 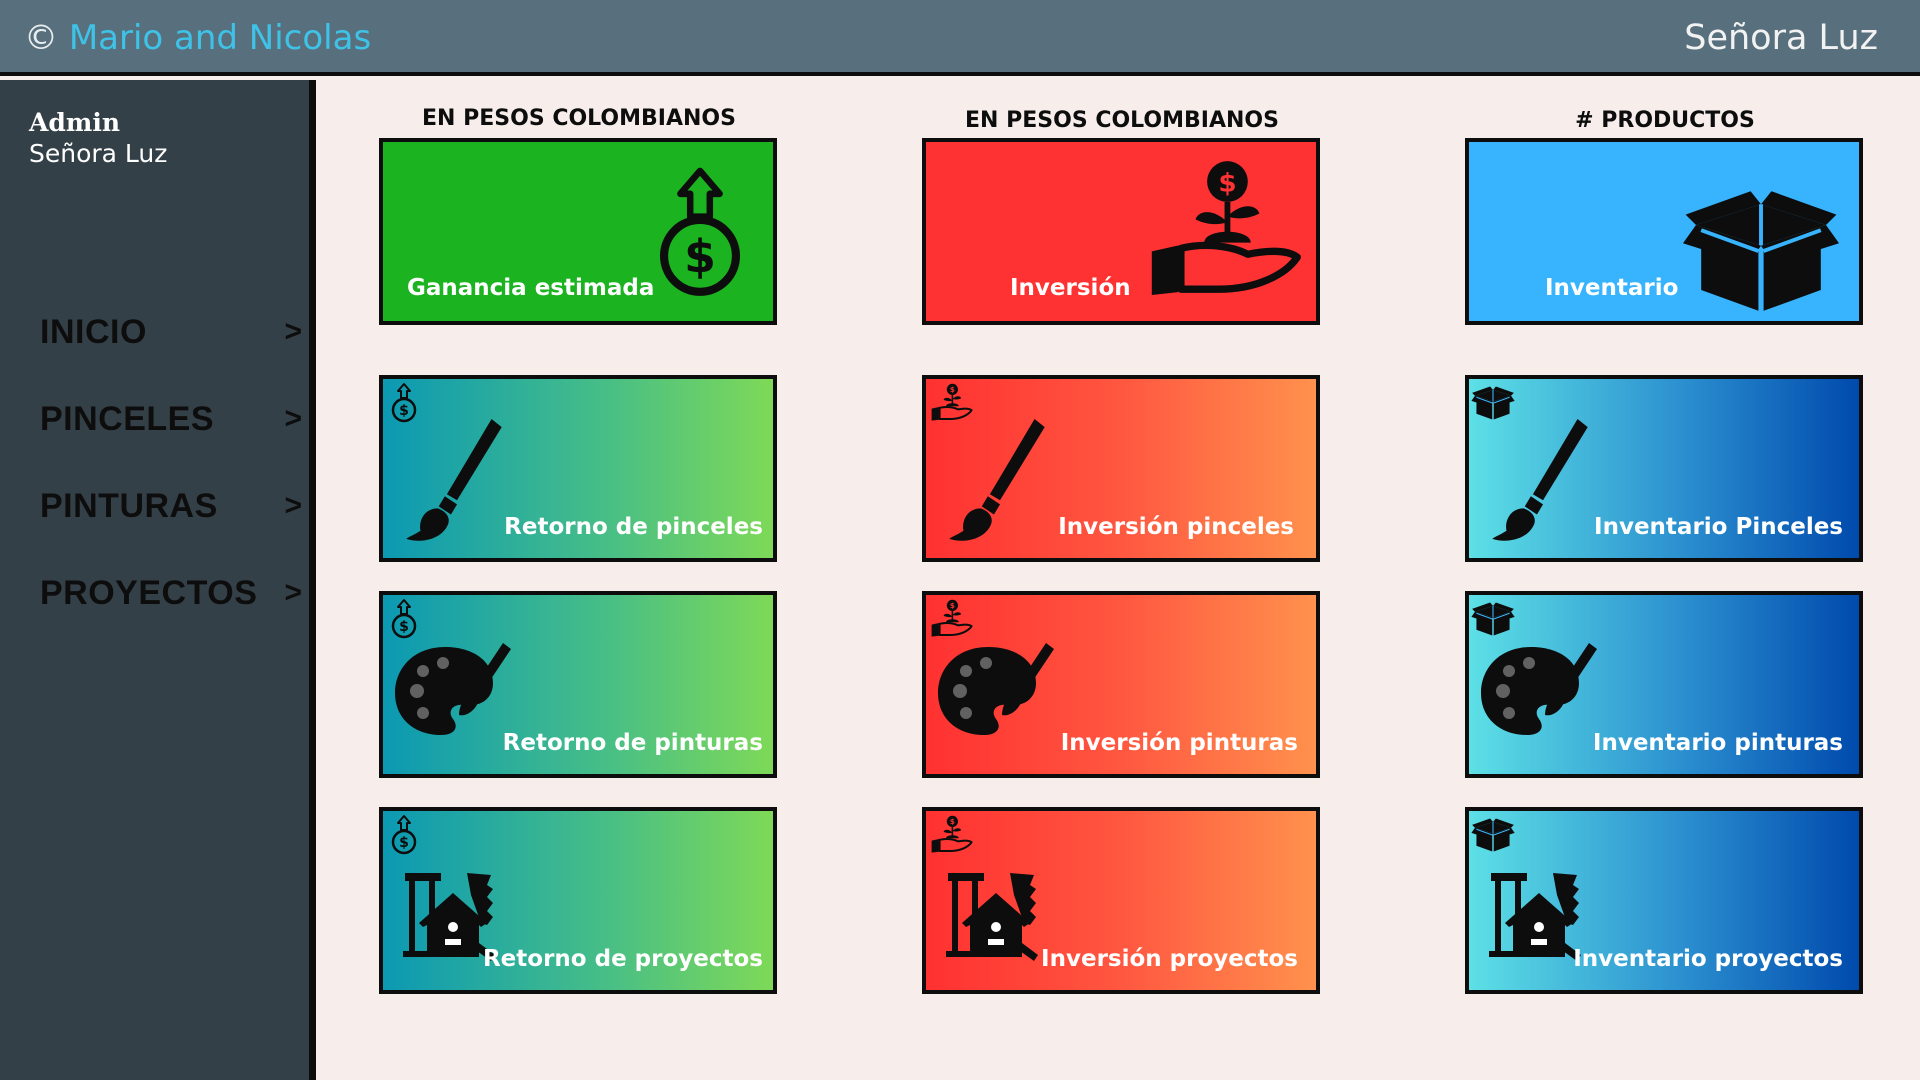 I want to click on card-label: Inversión pinceles, so click(x=1176, y=527).